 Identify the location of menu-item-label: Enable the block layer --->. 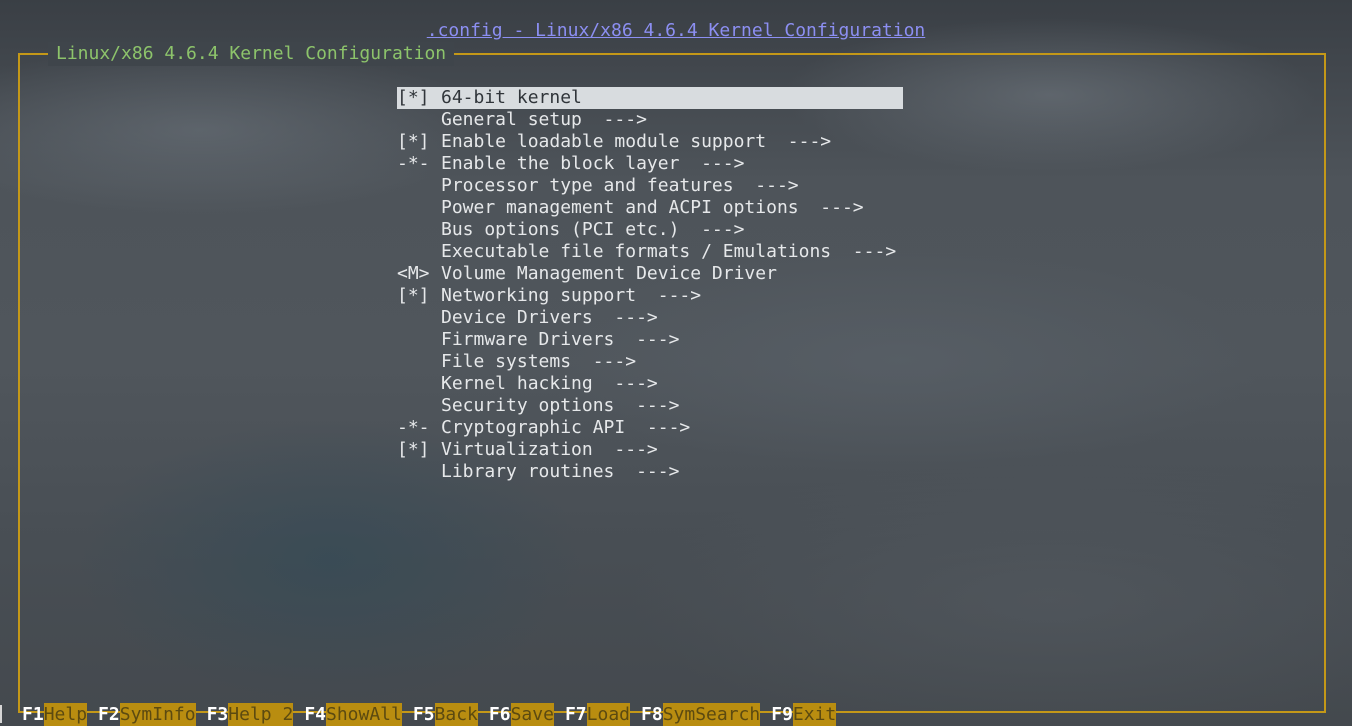
(593, 163).